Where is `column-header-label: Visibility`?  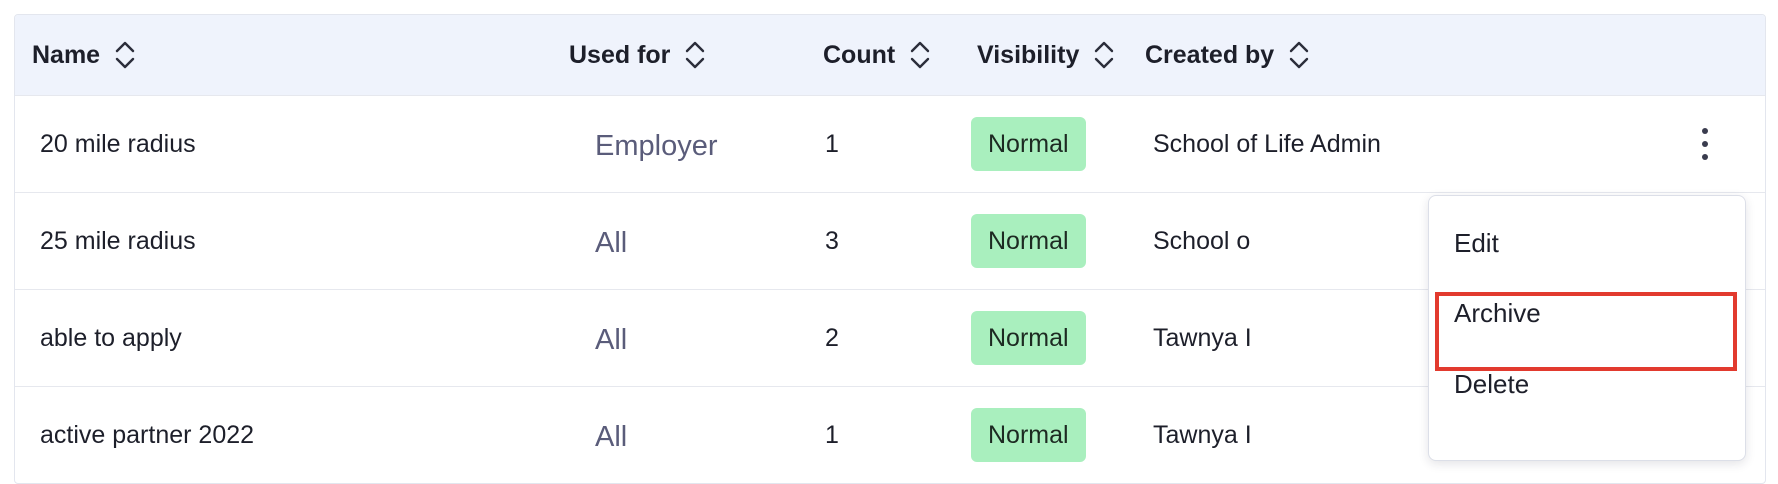 column-header-label: Visibility is located at coordinates (1028, 54).